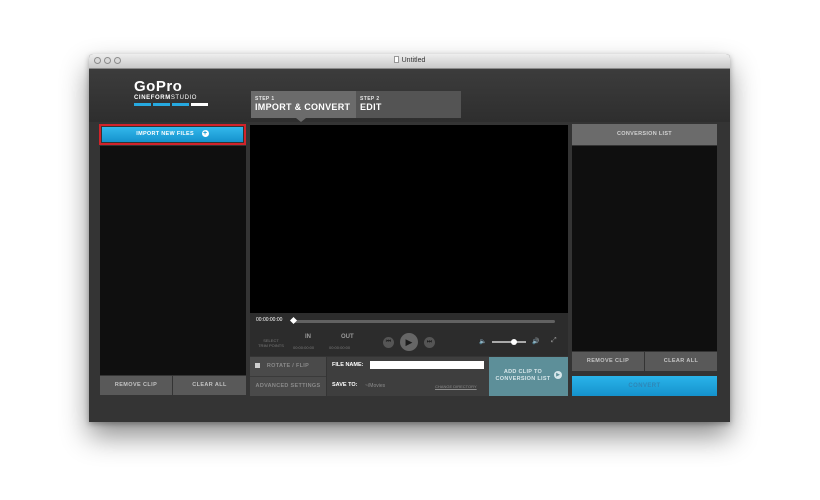 The width and height of the screenshot is (820, 500). I want to click on tab-edit: STEP 2 EDIT, so click(408, 104).